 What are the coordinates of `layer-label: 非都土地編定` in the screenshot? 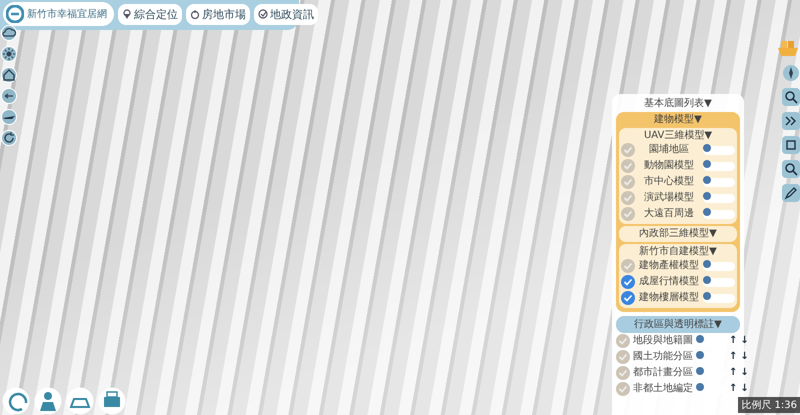 It's located at (663, 389).